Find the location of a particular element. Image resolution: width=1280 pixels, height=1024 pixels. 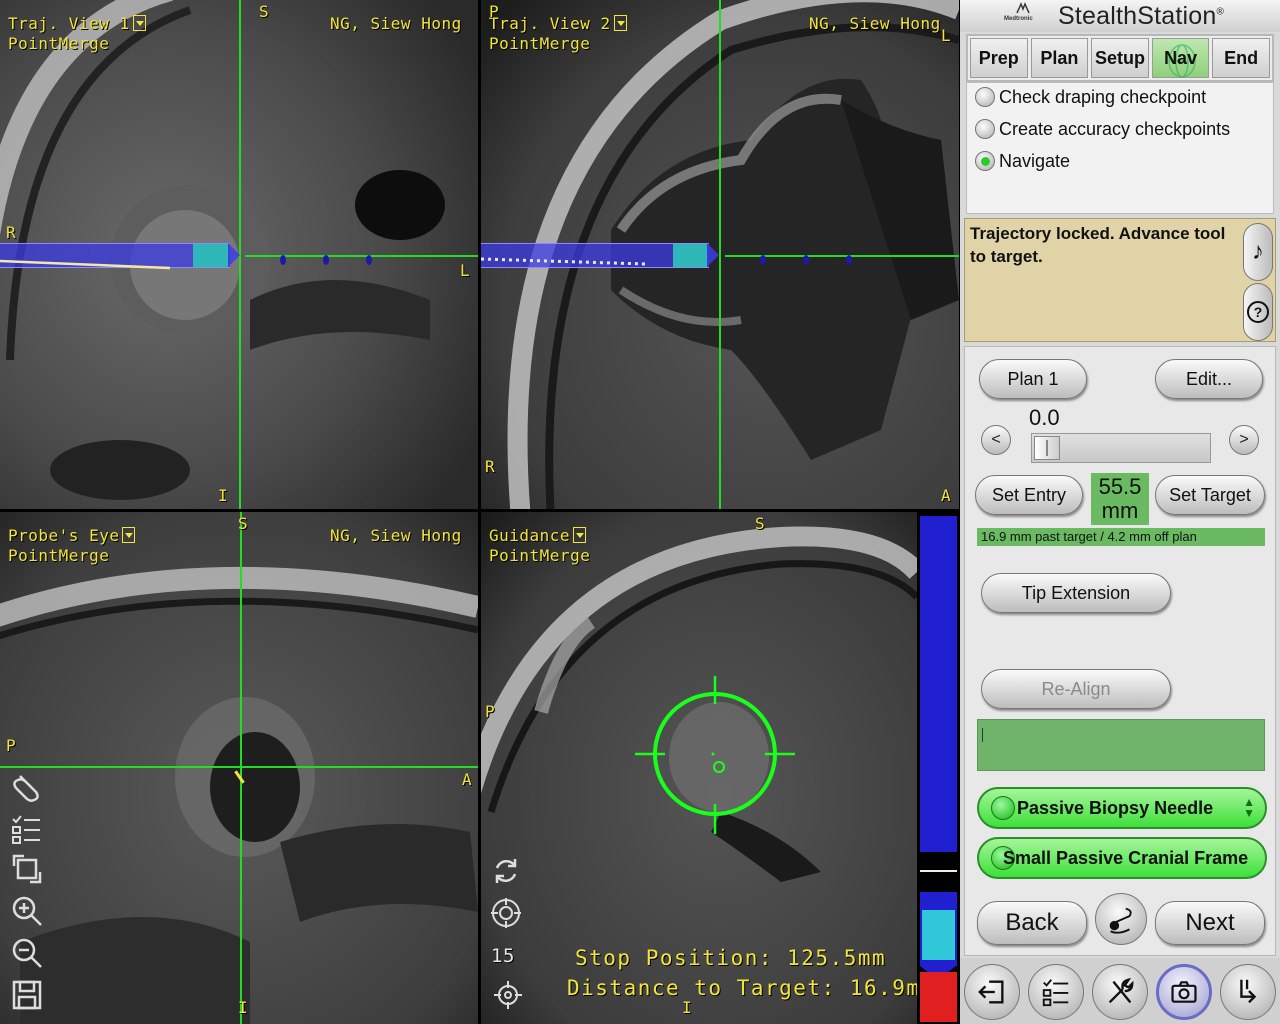

tab-setup: Setup is located at coordinates (1120, 58).